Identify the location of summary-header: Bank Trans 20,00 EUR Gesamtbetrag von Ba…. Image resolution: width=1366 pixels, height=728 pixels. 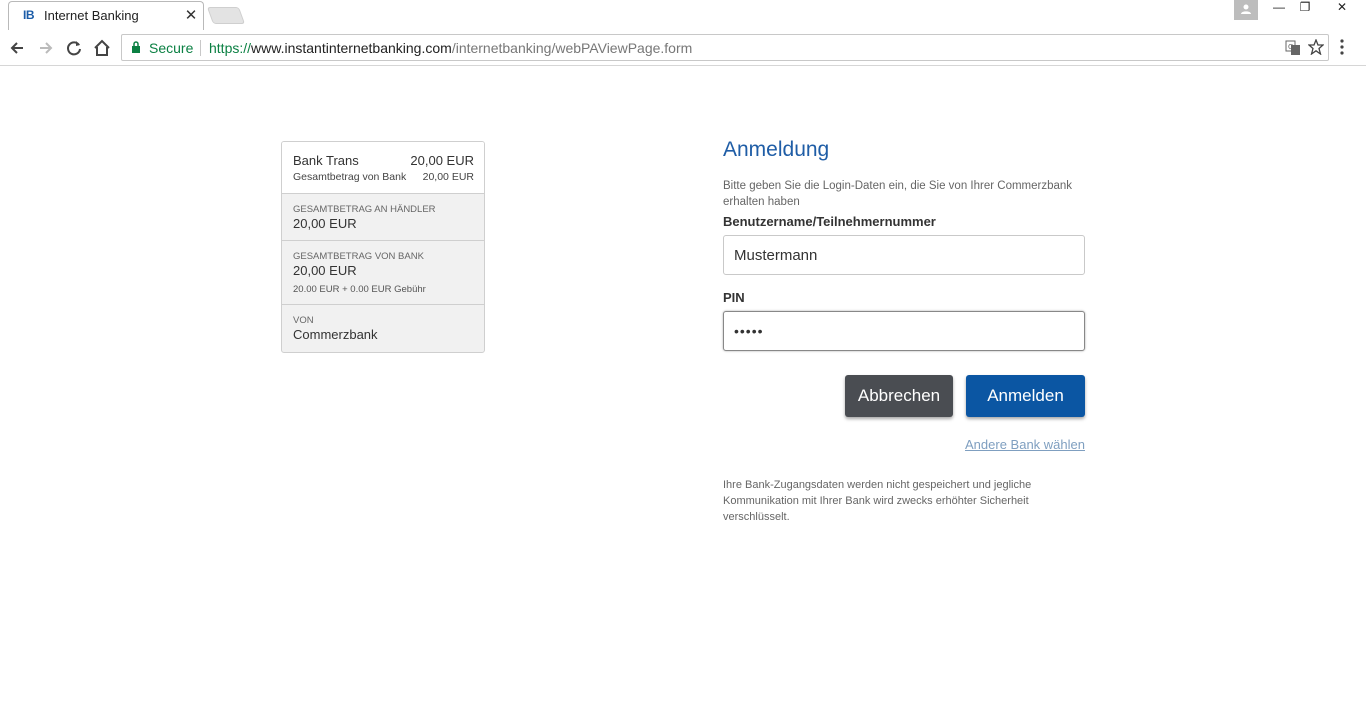
(383, 168).